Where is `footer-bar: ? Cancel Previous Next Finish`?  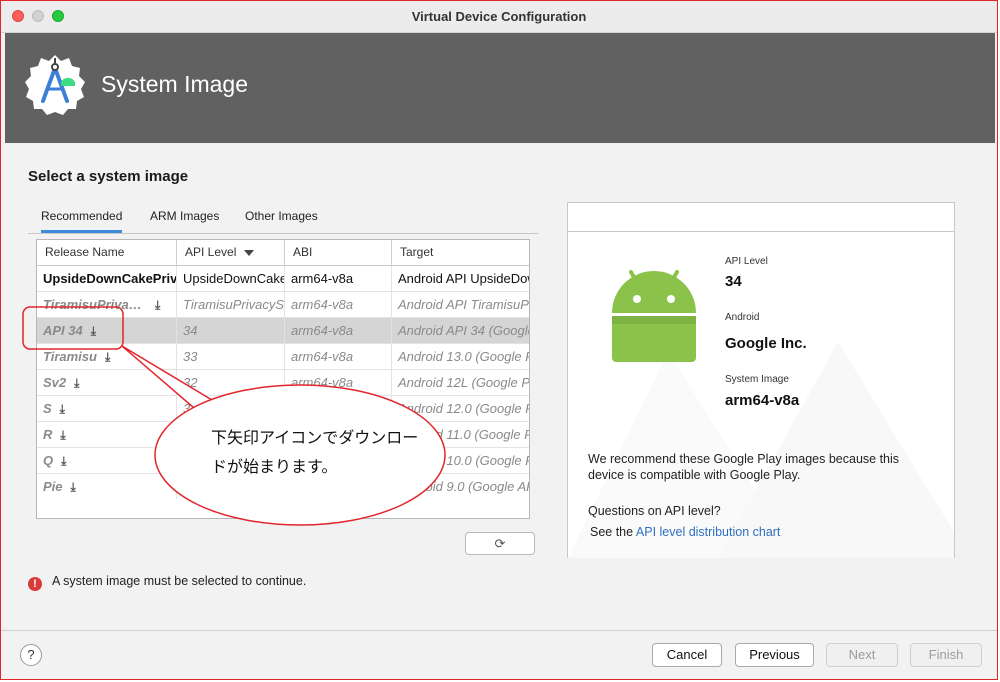
footer-bar: ? Cancel Previous Next Finish is located at coordinates (499, 654).